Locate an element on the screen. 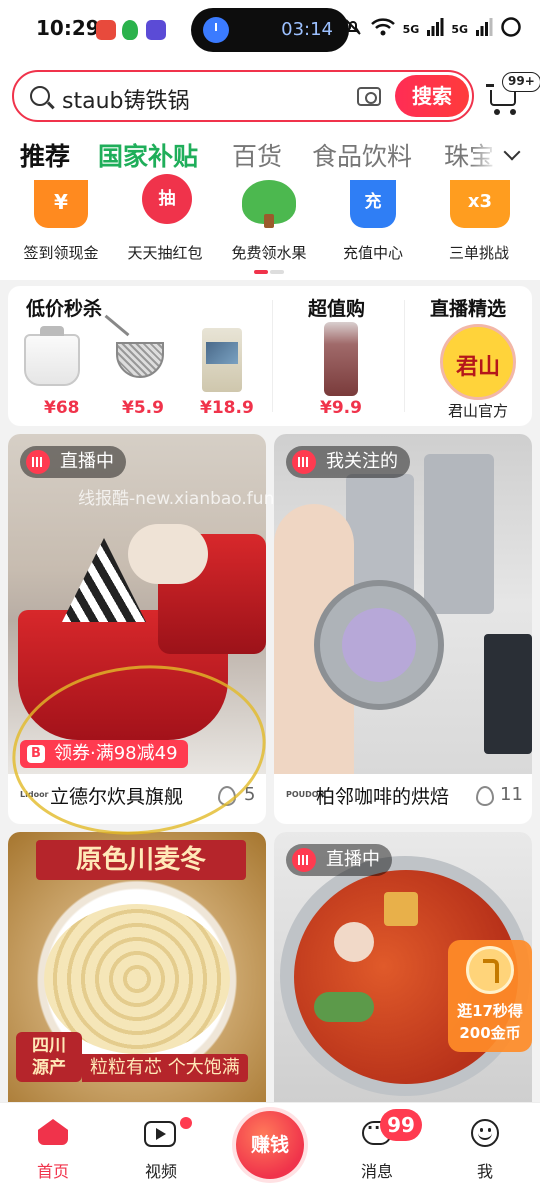  messages-badge: 99 is located at coordinates (401, 1125).